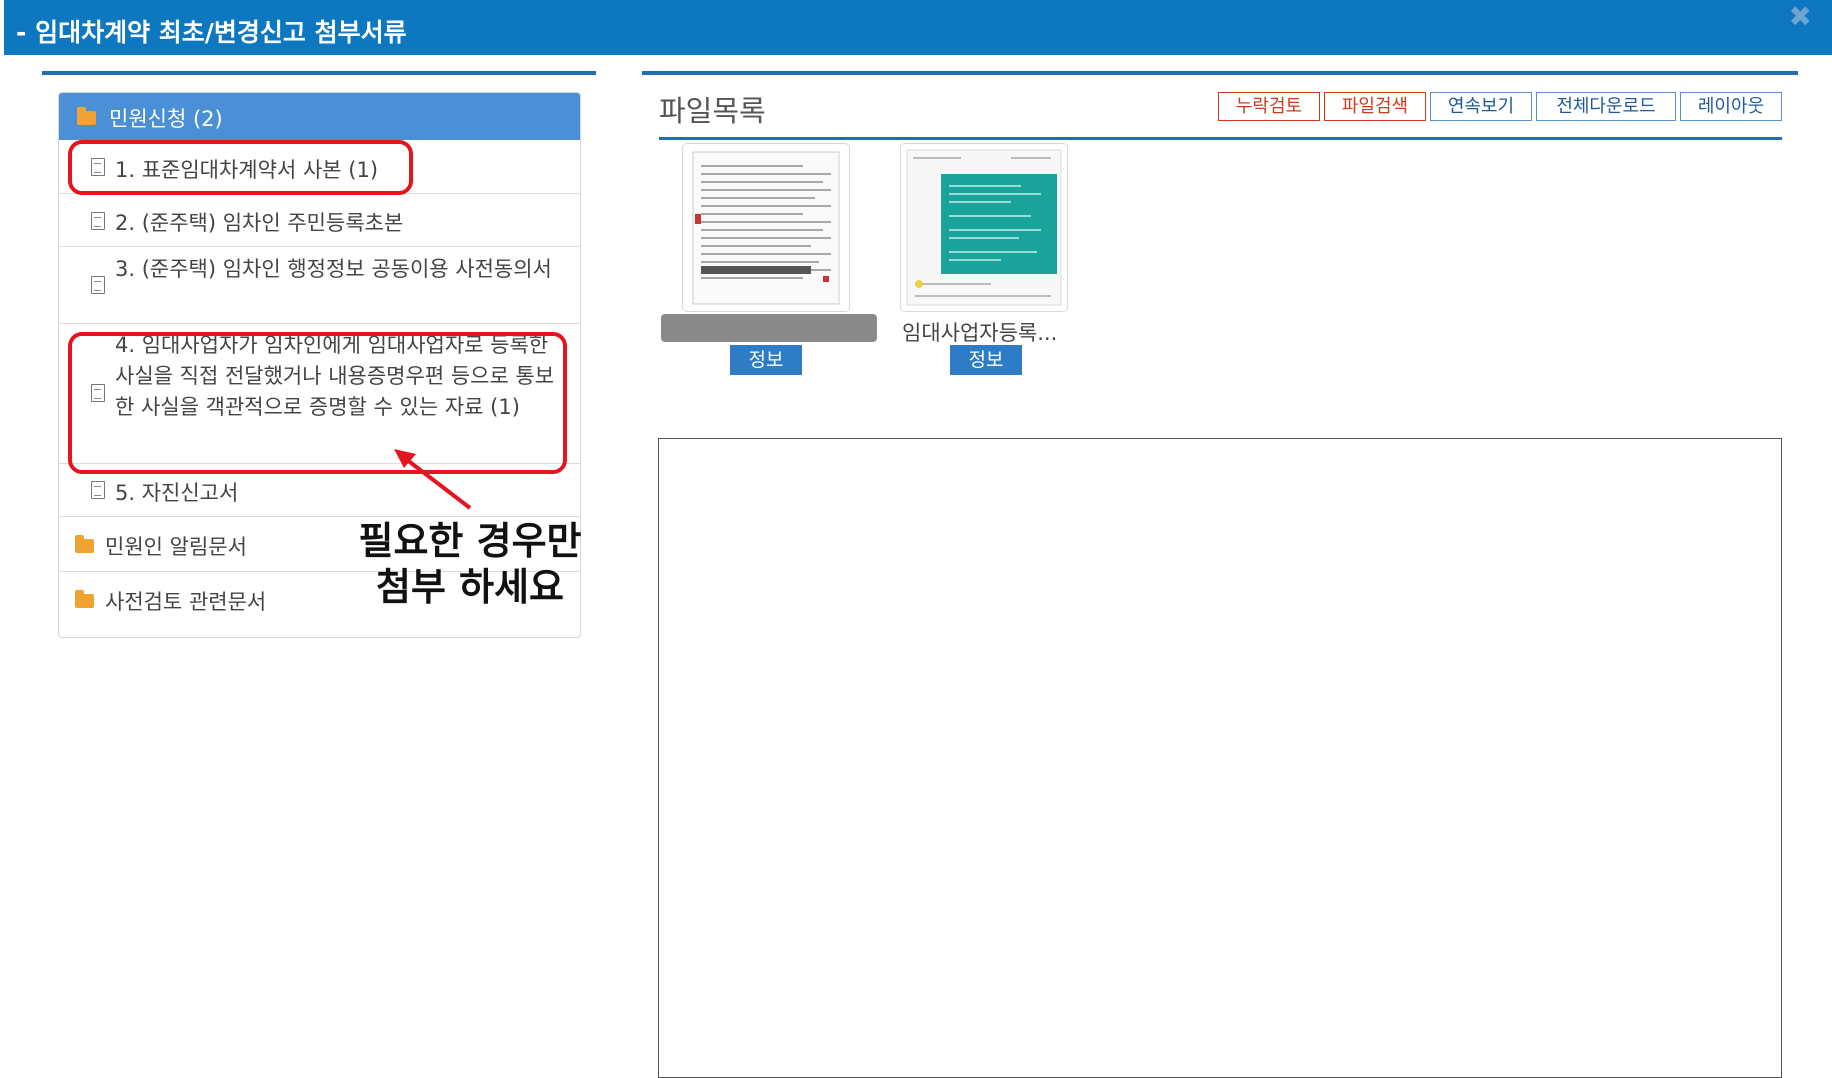 The width and height of the screenshot is (1832, 1078). What do you see at coordinates (333, 269) in the screenshot?
I see `tree-item-label: 3. (준주택) 임차인 행정정보 공동이용 사전동의서` at bounding box center [333, 269].